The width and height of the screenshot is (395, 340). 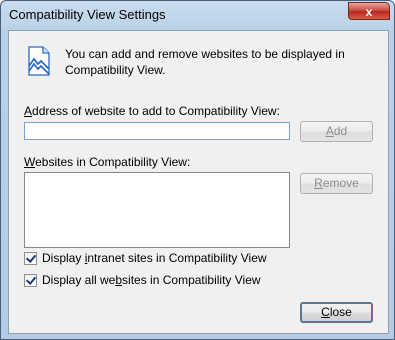 I want to click on compatibility-view-icon, so click(x=39, y=61).